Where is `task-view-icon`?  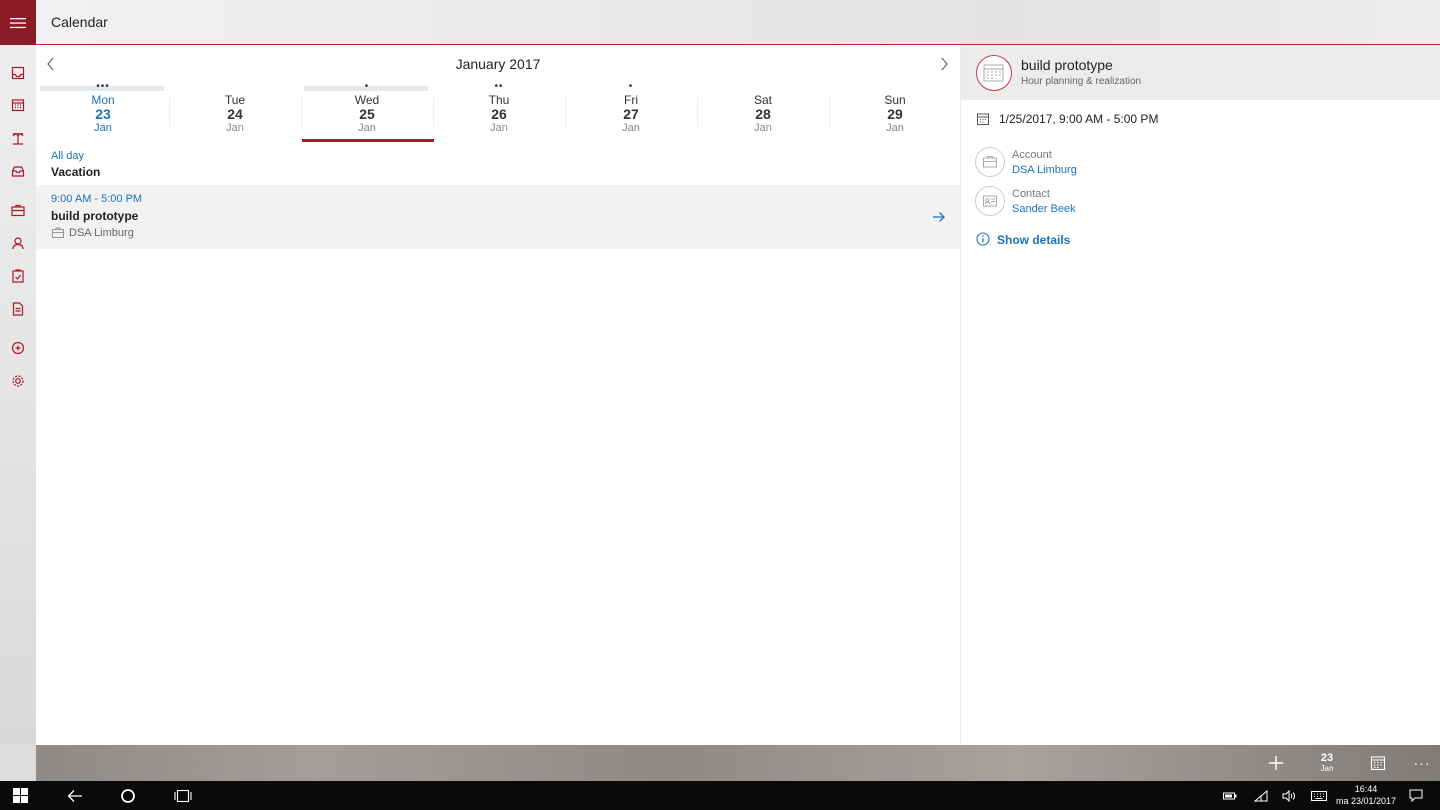 task-view-icon is located at coordinates (183, 795).